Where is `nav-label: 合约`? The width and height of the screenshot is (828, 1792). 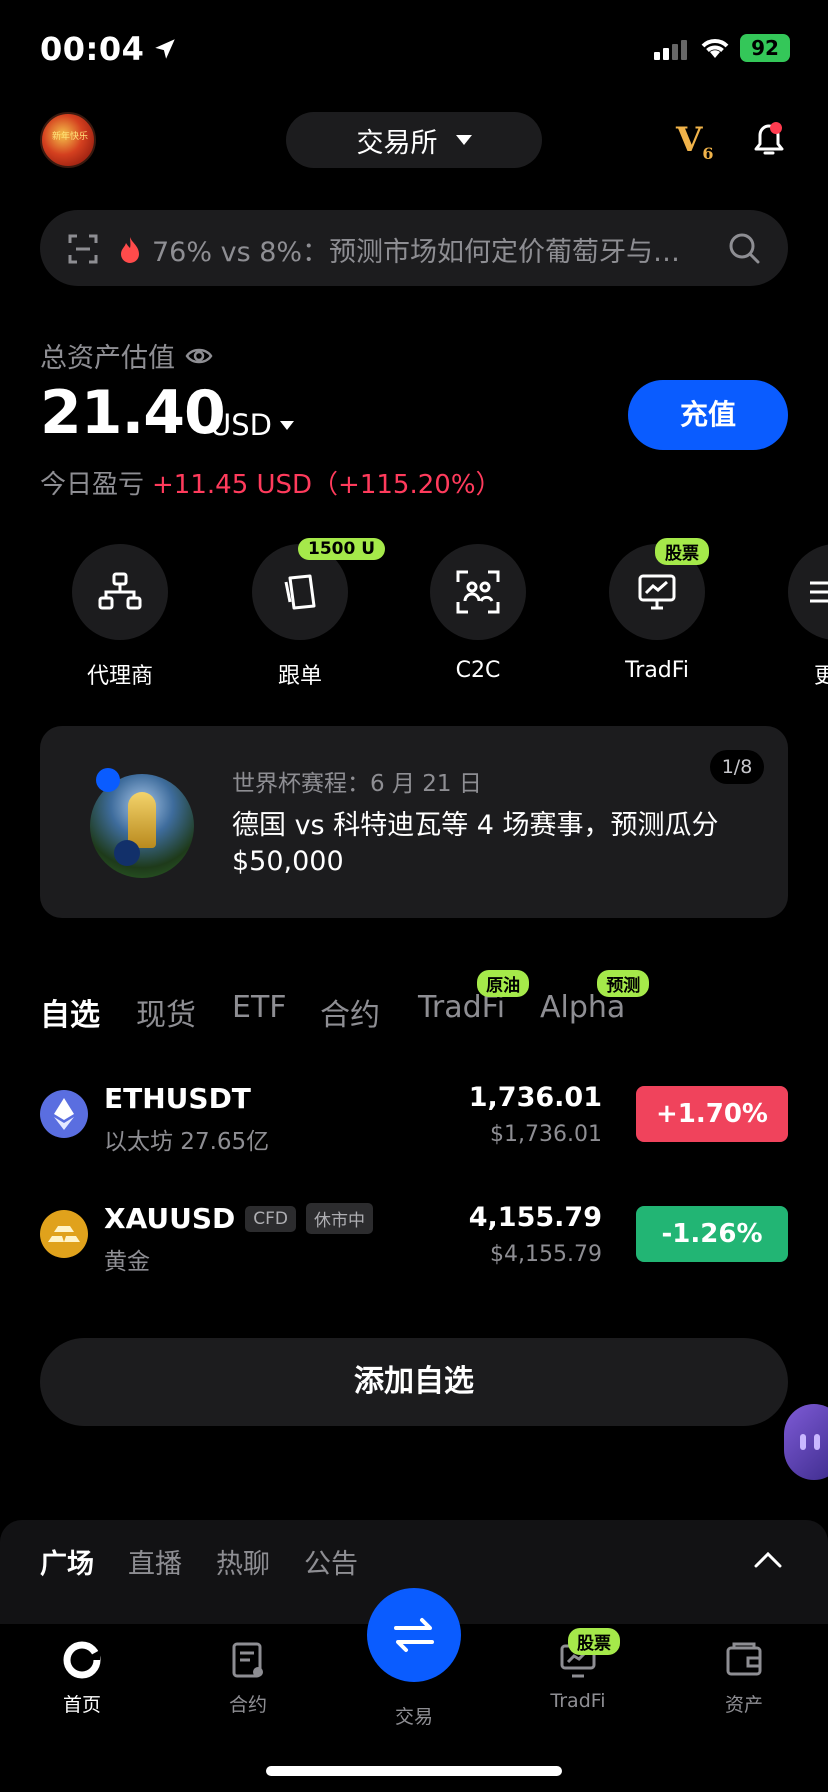 nav-label: 合约 is located at coordinates (247, 1705).